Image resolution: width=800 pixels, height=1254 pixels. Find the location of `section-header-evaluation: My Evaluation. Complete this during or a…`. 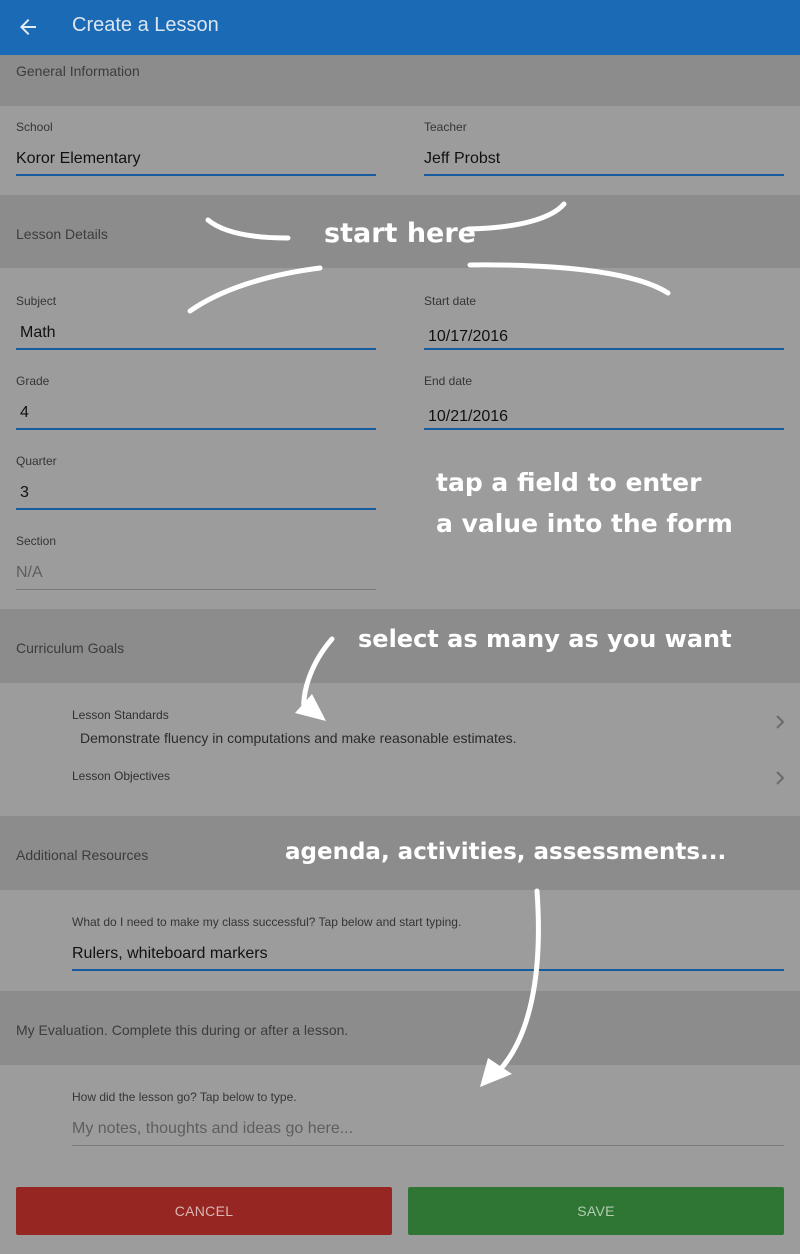

section-header-evaluation: My Evaluation. Complete this during or a… is located at coordinates (400, 1028).